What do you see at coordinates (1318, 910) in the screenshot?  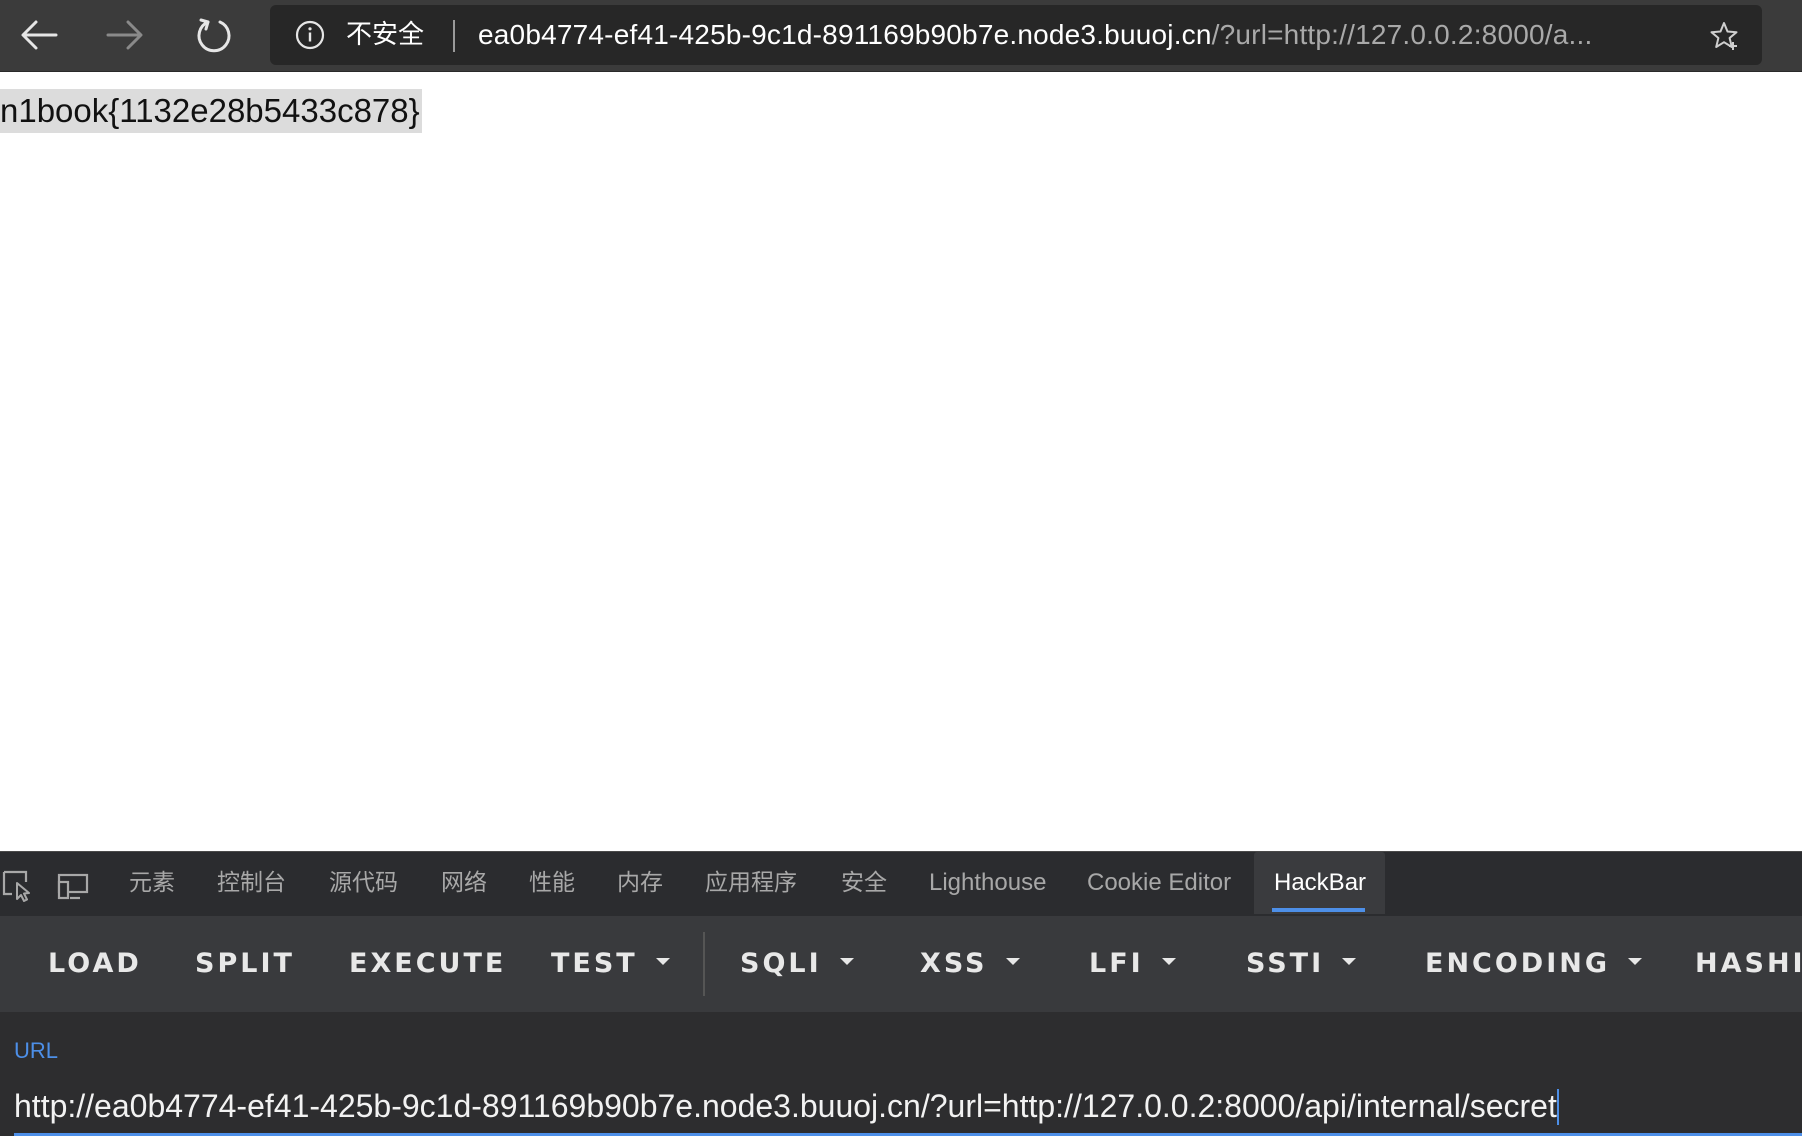 I see `active-tab-indicator` at bounding box center [1318, 910].